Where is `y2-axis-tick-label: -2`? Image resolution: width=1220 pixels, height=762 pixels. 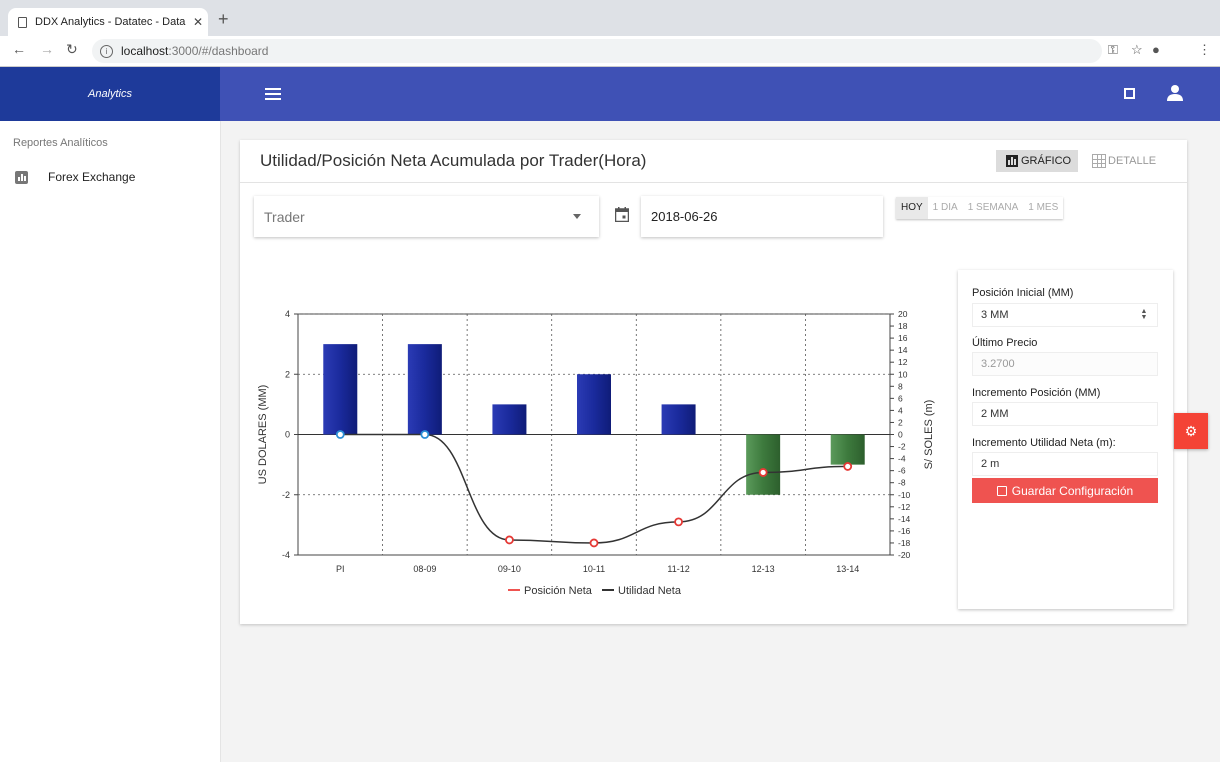 y2-axis-tick-label: -2 is located at coordinates (902, 447).